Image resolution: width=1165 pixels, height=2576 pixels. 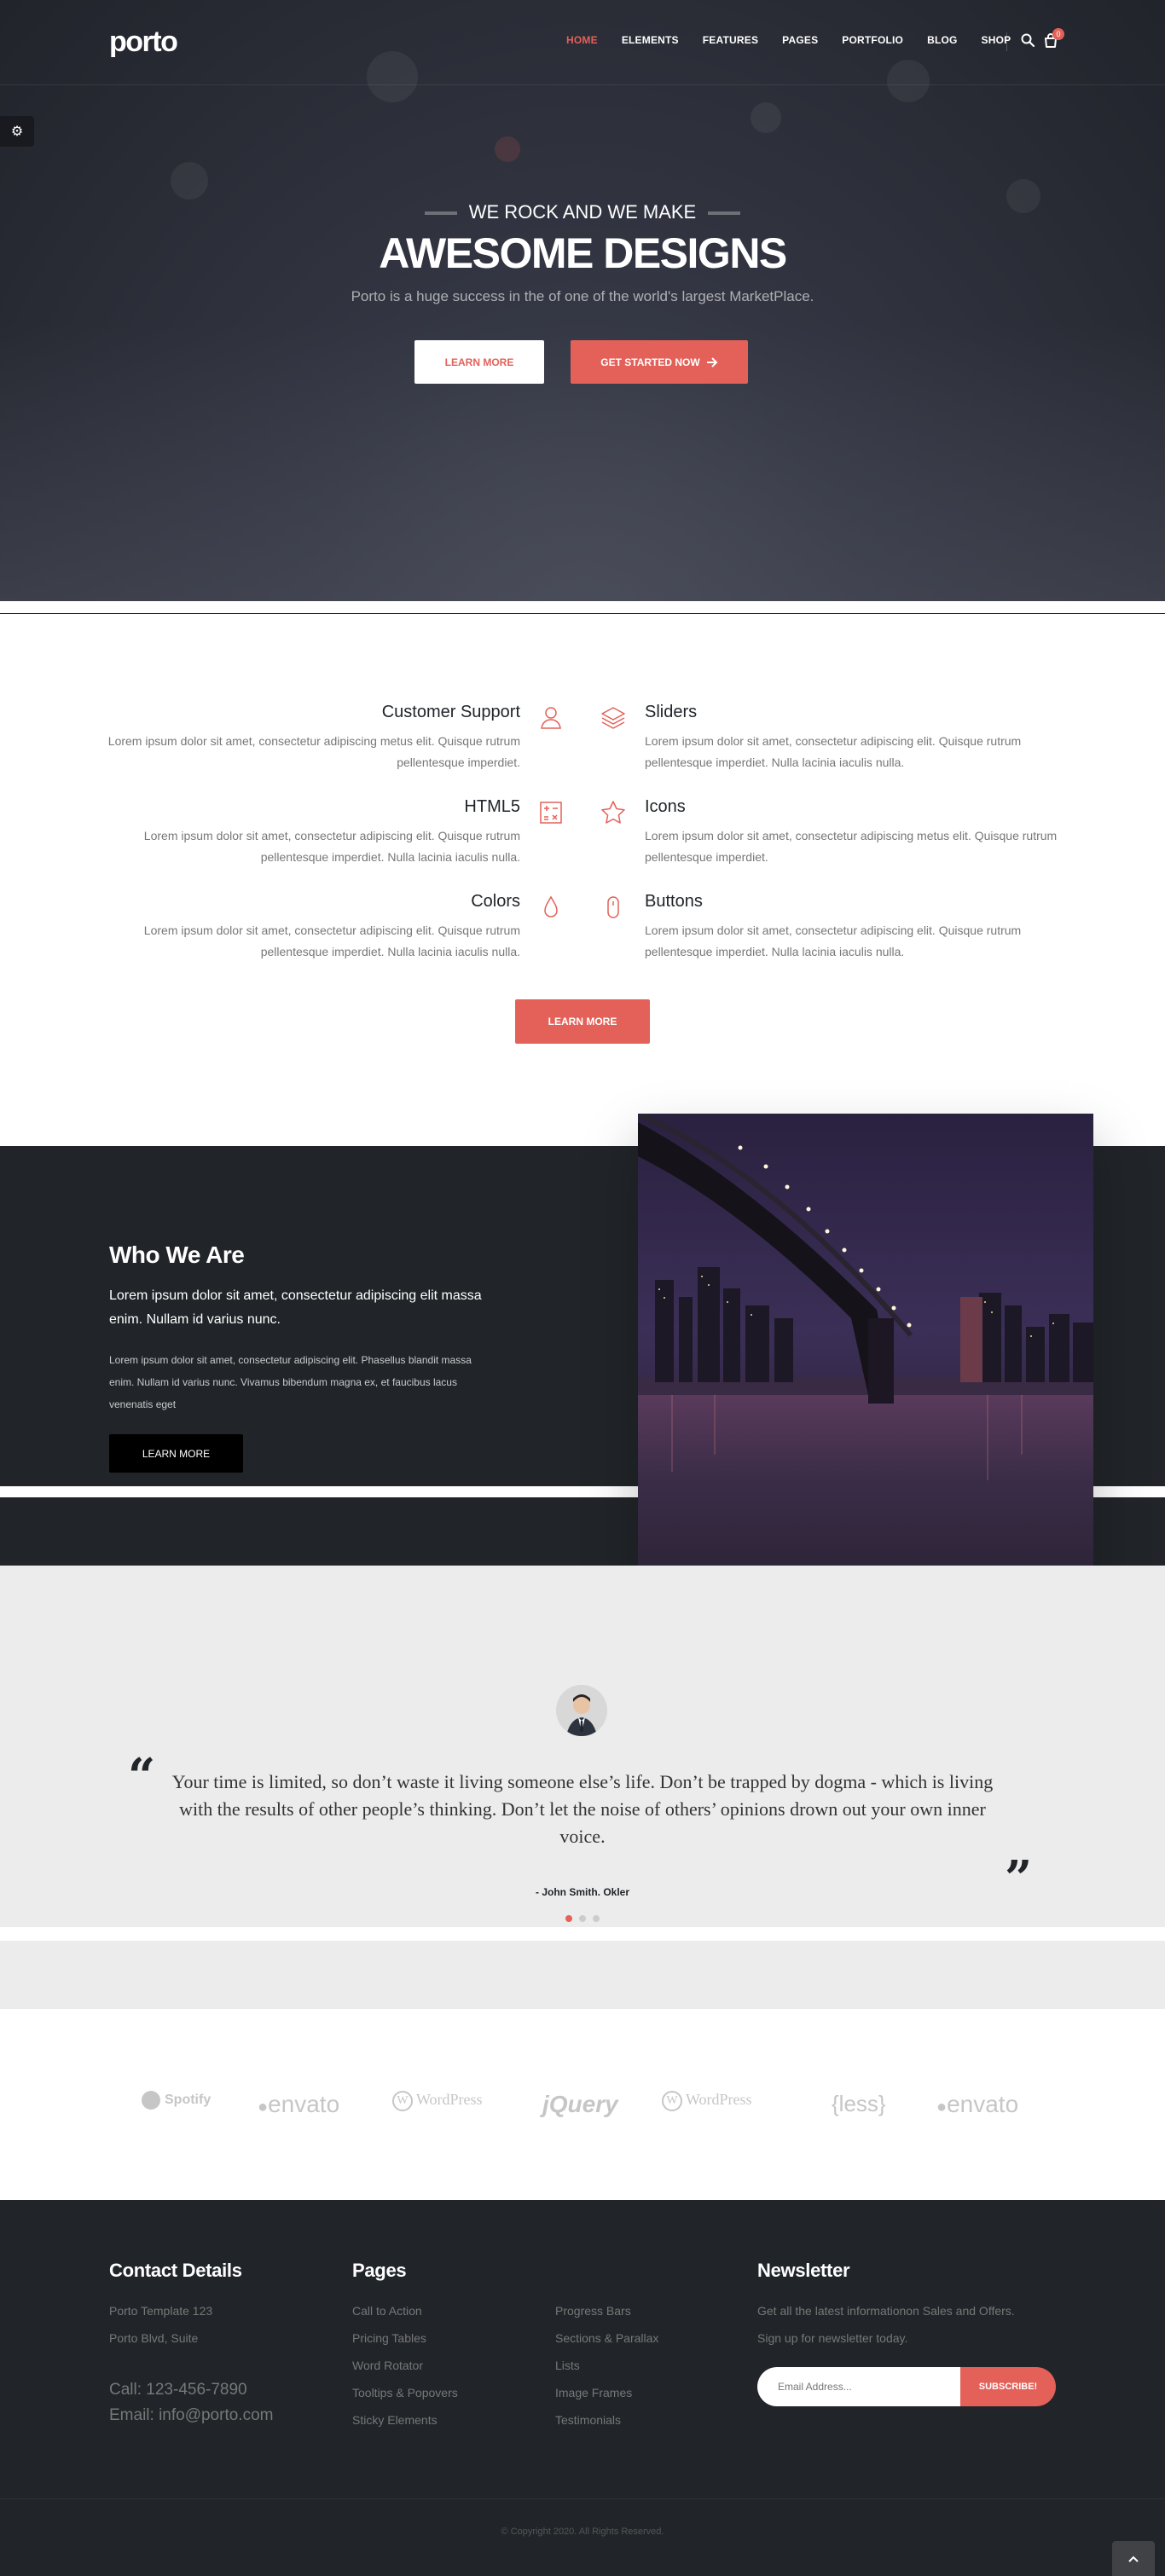 What do you see at coordinates (582, 2499) in the screenshot?
I see `footer-divider` at bounding box center [582, 2499].